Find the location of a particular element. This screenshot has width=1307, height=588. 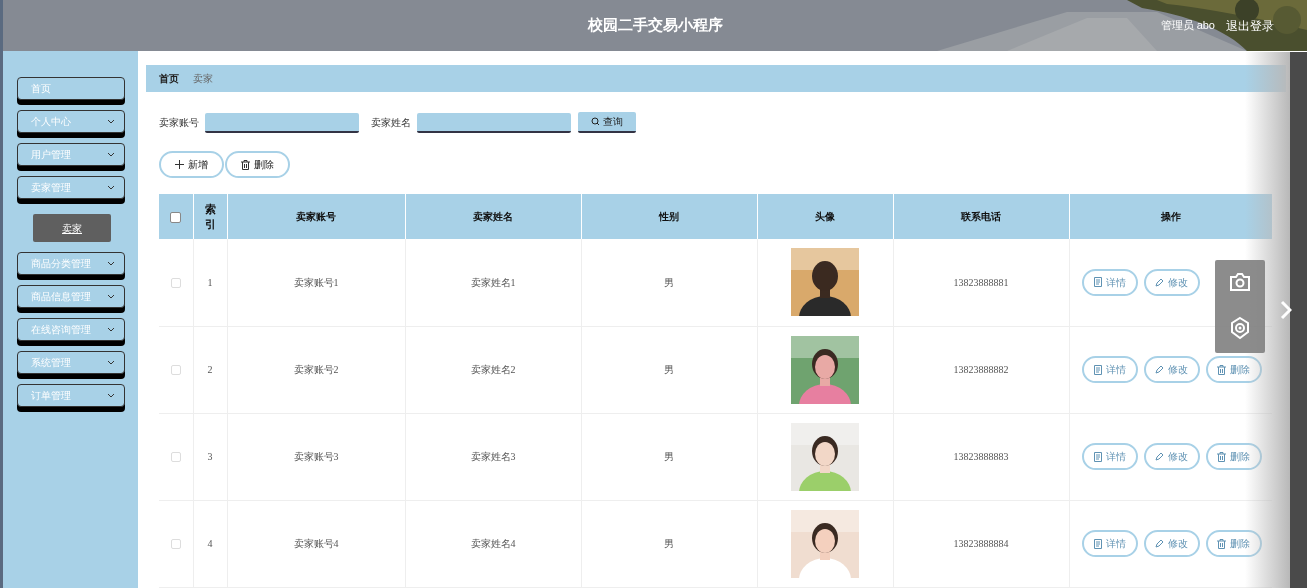

breadcrumb-item: 卖家 is located at coordinates (203, 78).